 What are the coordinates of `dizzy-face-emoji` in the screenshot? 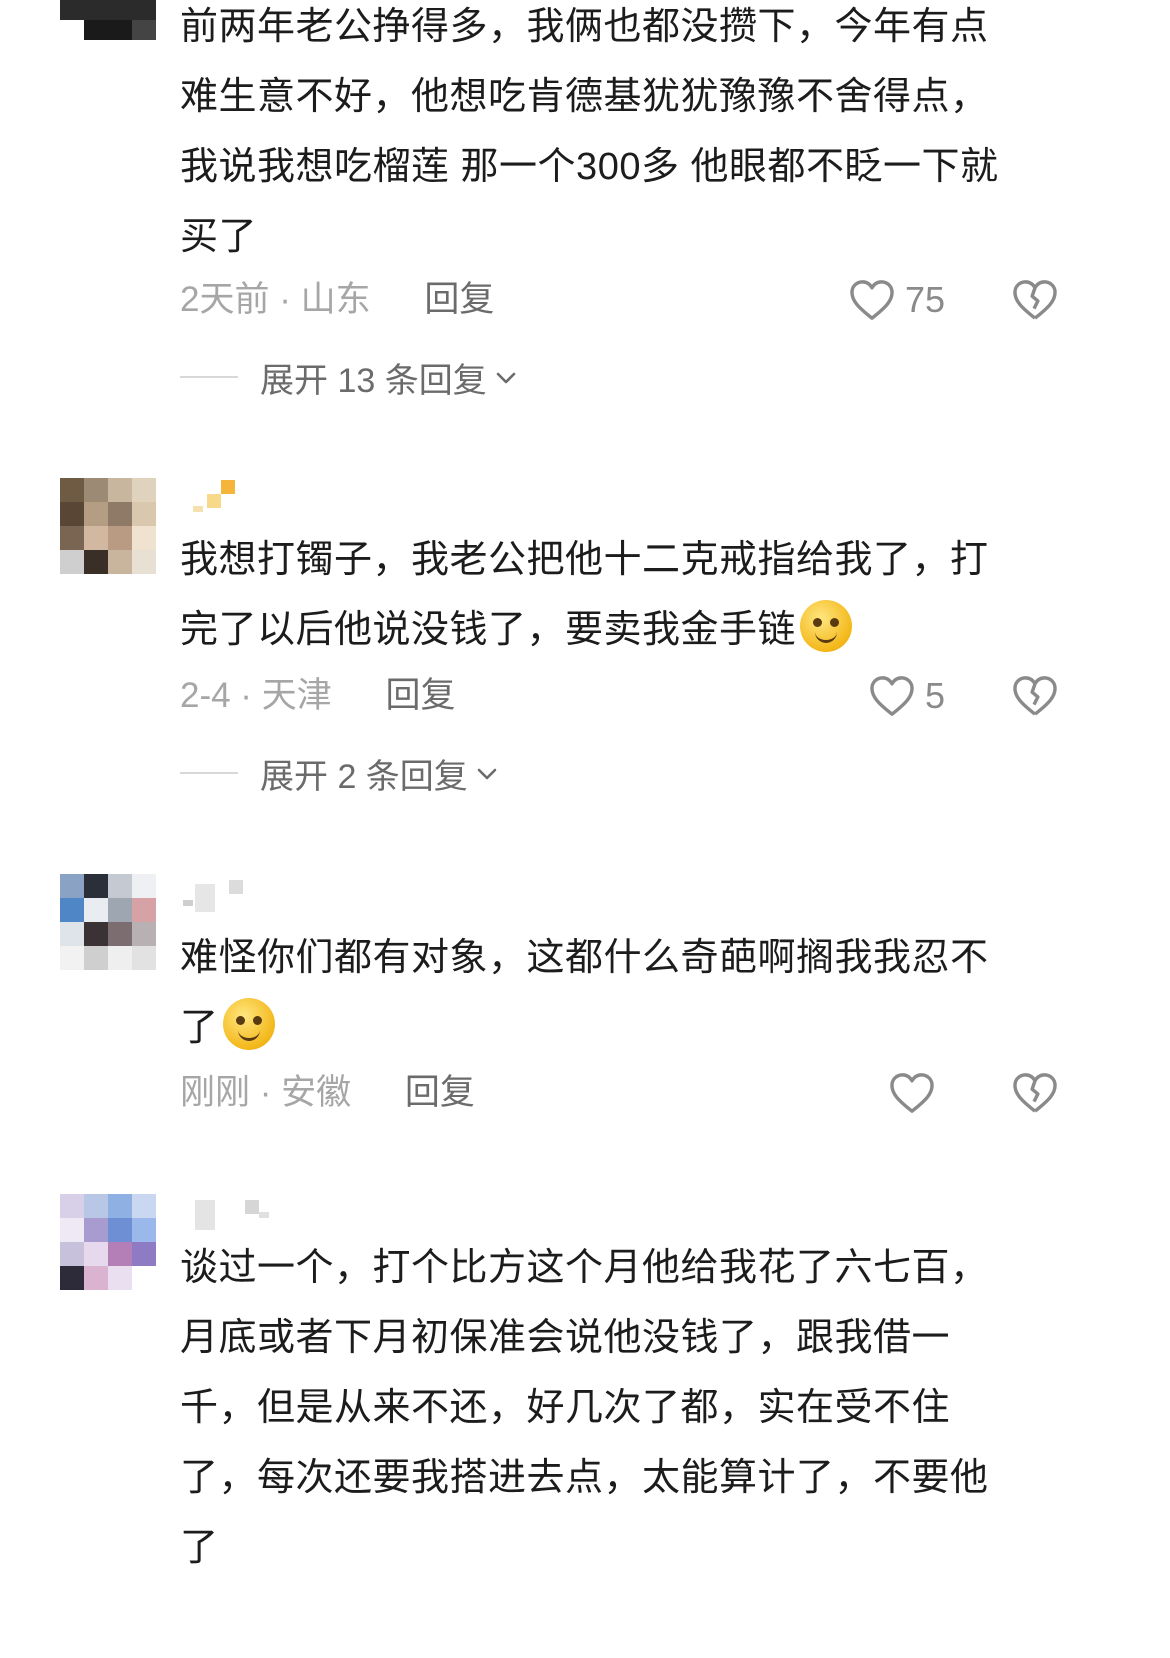 It's located at (826, 626).